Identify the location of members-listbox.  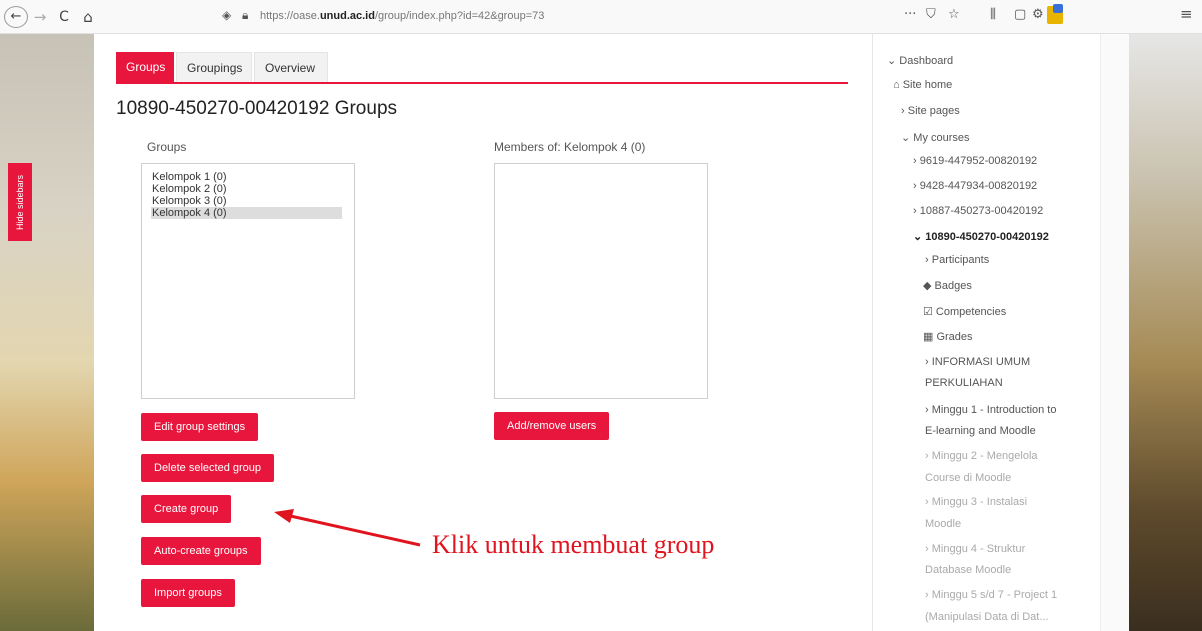
(601, 281).